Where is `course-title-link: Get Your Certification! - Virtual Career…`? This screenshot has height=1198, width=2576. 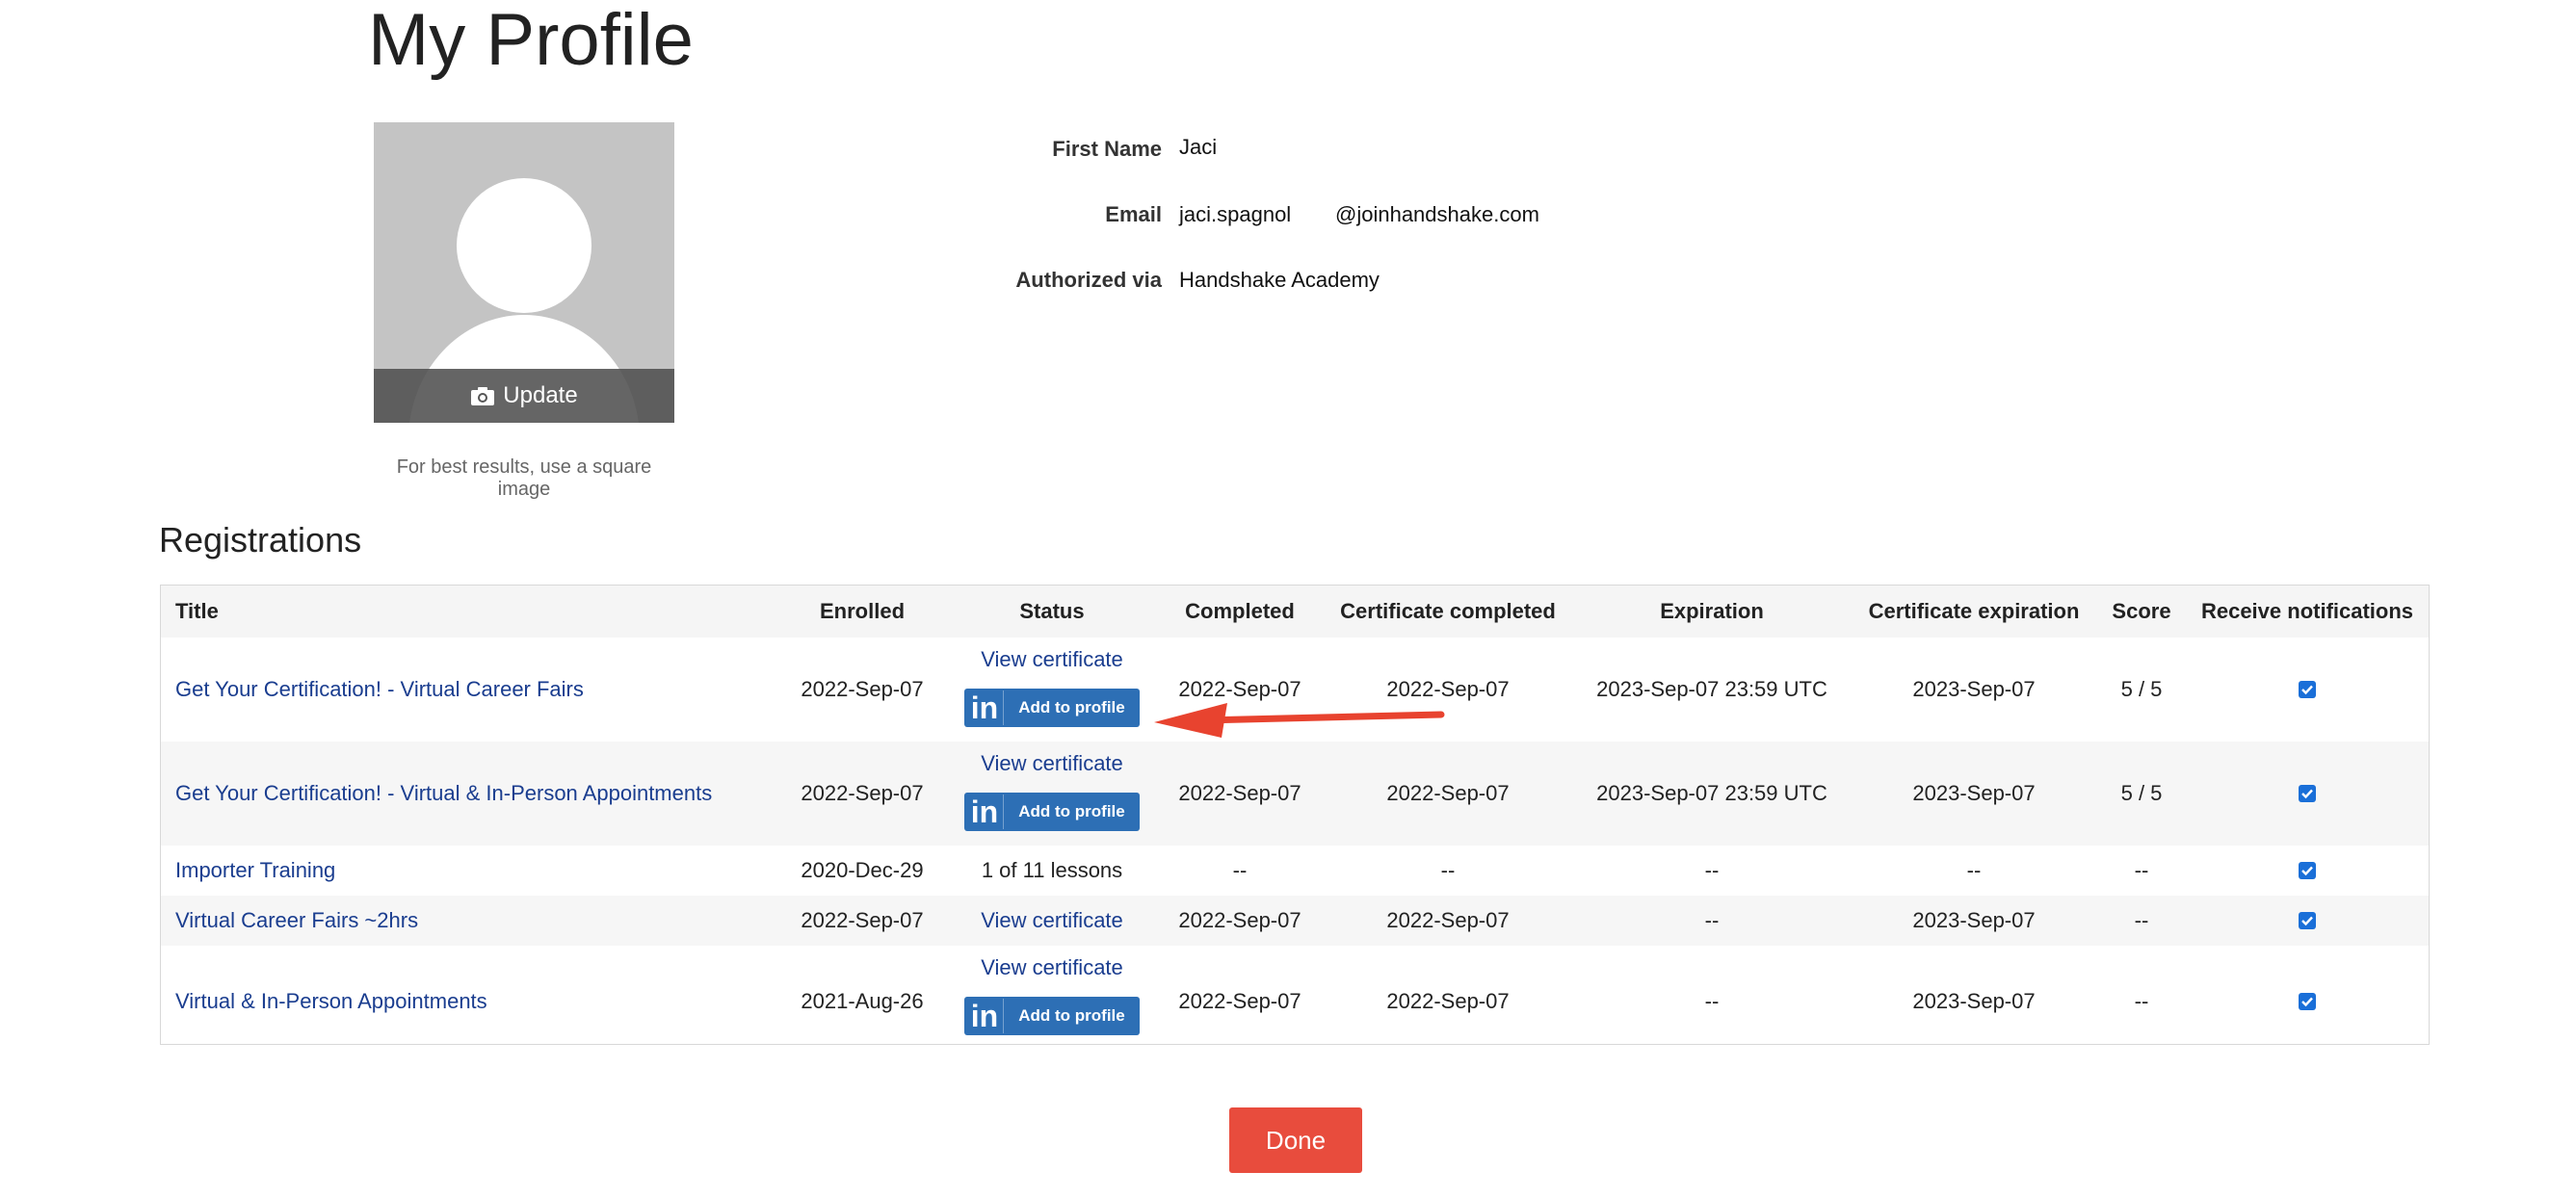
course-title-link: Get Your Certification! - Virtual Career… is located at coordinates (379, 690).